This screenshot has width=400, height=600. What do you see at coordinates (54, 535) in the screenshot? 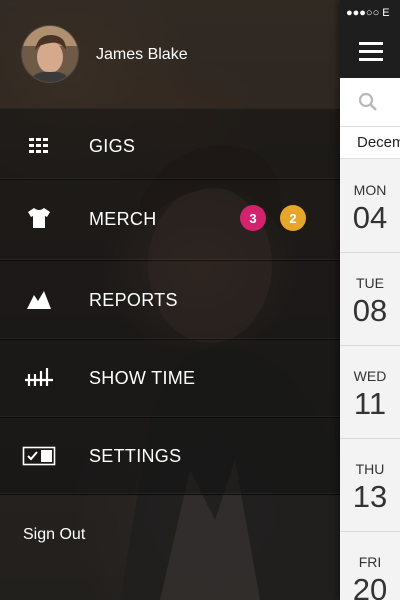
I see `sign-out-link: Sign Out` at bounding box center [54, 535].